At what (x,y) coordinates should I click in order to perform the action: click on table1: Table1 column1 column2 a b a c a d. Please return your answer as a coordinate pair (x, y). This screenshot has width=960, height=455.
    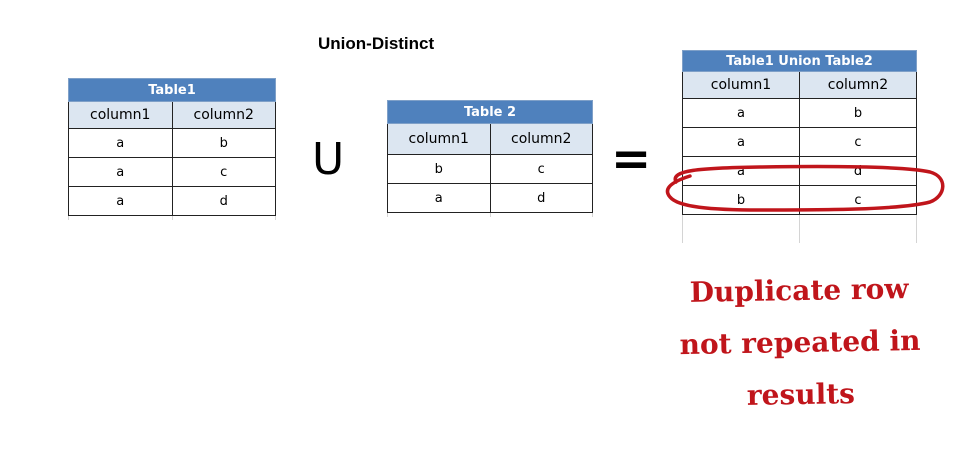
    Looking at the image, I should click on (172, 149).